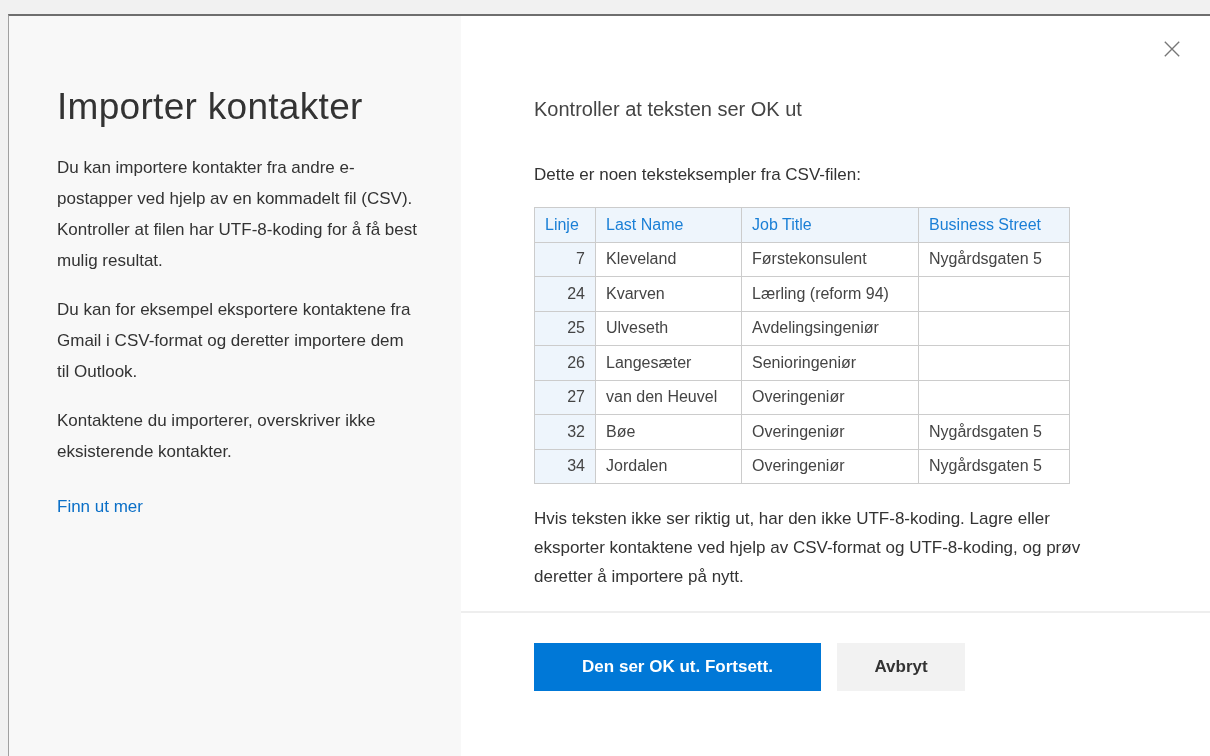 The height and width of the screenshot is (756, 1210). Describe the element at coordinates (808, 548) in the screenshot. I see `paragraph: Hvis teksten ikke ser riktig ut, har den ikke UTF-8-koding. Lagre eller eksporter kontaktene ved hjelp av CSV-format og UTF-8-koding, og prøv deretter å importere på nytt.` at that location.